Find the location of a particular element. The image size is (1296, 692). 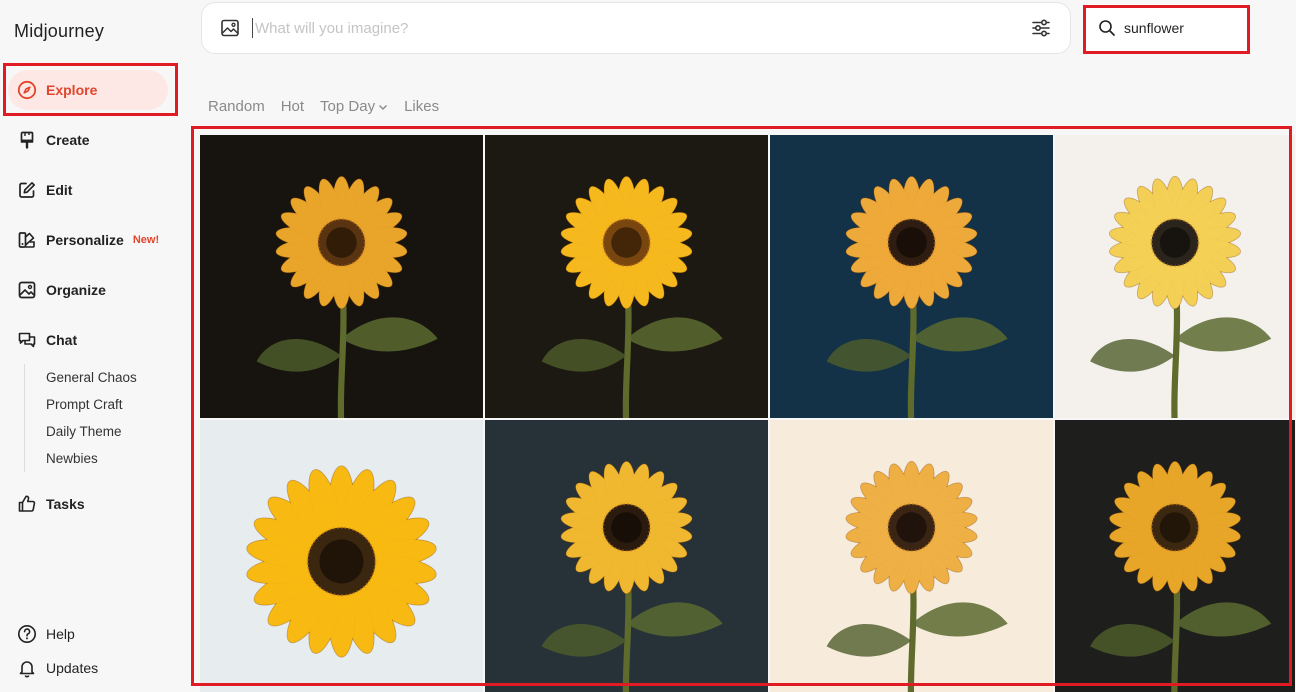

sidebar-item-label: Explore is located at coordinates (72, 90).